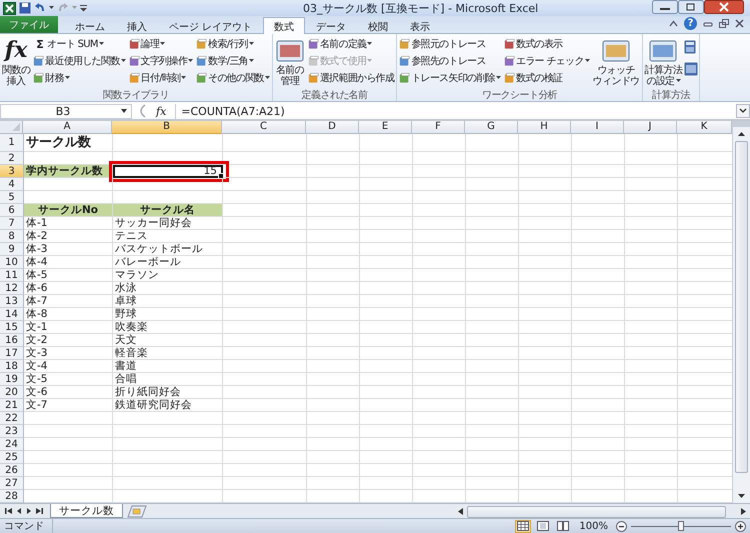  I want to click on ribbon-tab: 挿入, so click(137, 25).